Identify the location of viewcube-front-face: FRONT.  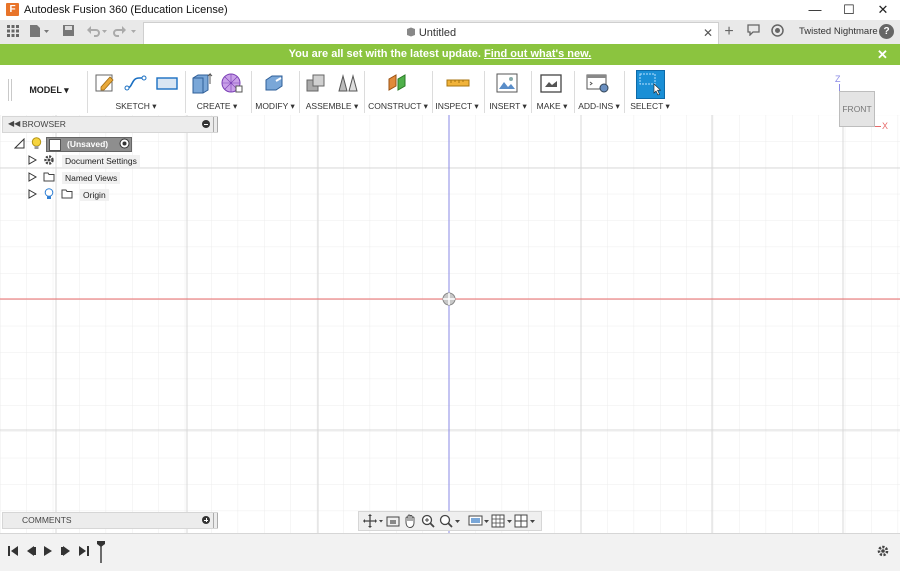
(857, 109).